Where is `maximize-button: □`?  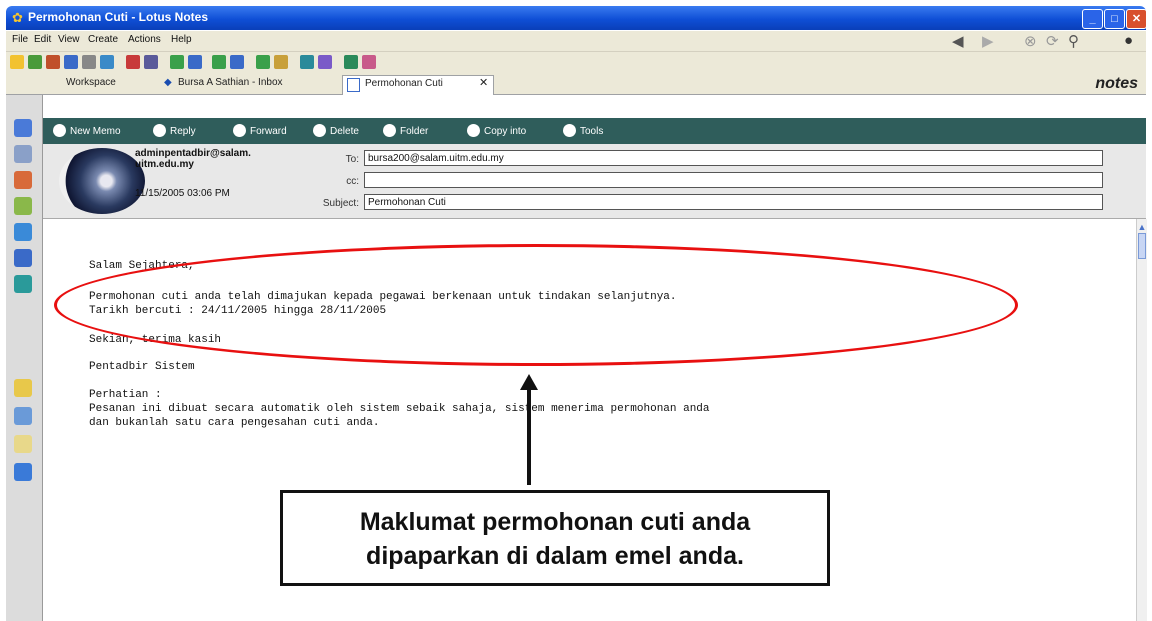 maximize-button: □ is located at coordinates (1114, 19).